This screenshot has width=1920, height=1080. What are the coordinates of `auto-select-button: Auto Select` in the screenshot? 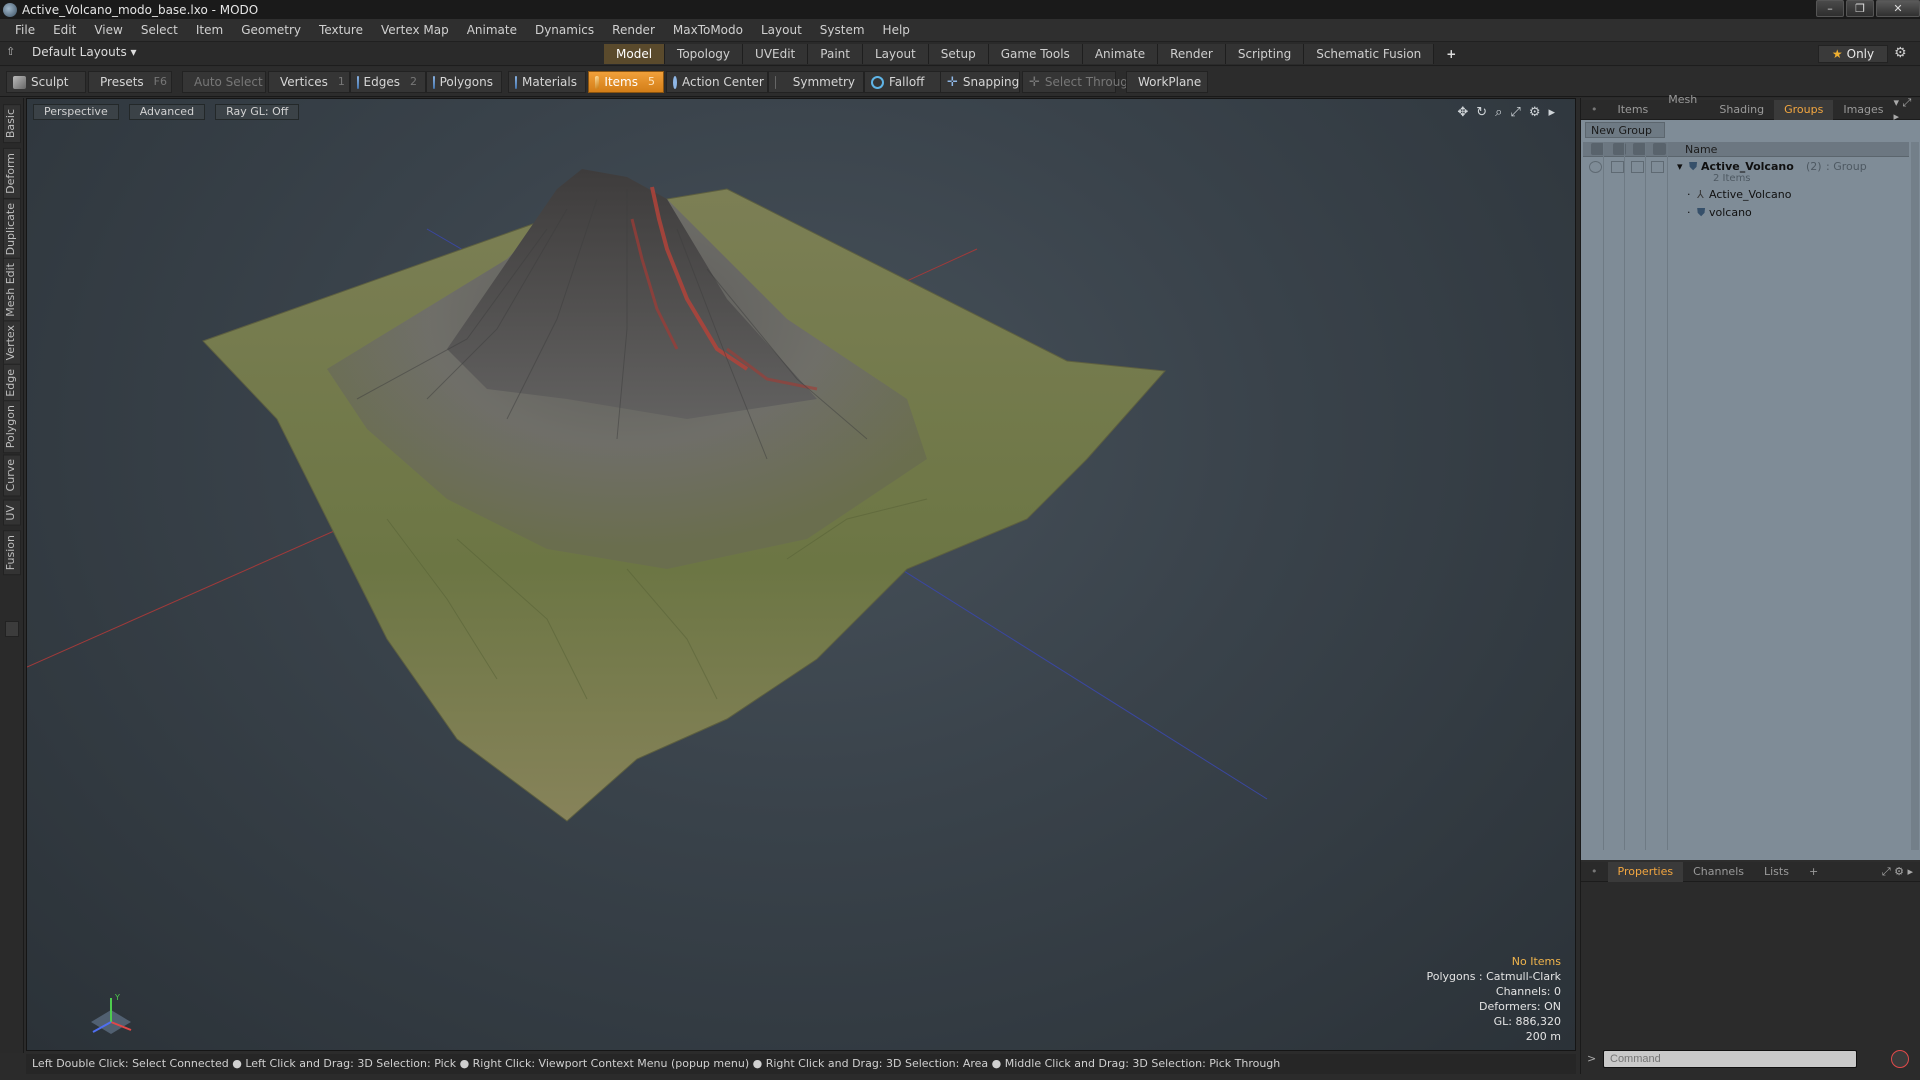 It's located at (224, 82).